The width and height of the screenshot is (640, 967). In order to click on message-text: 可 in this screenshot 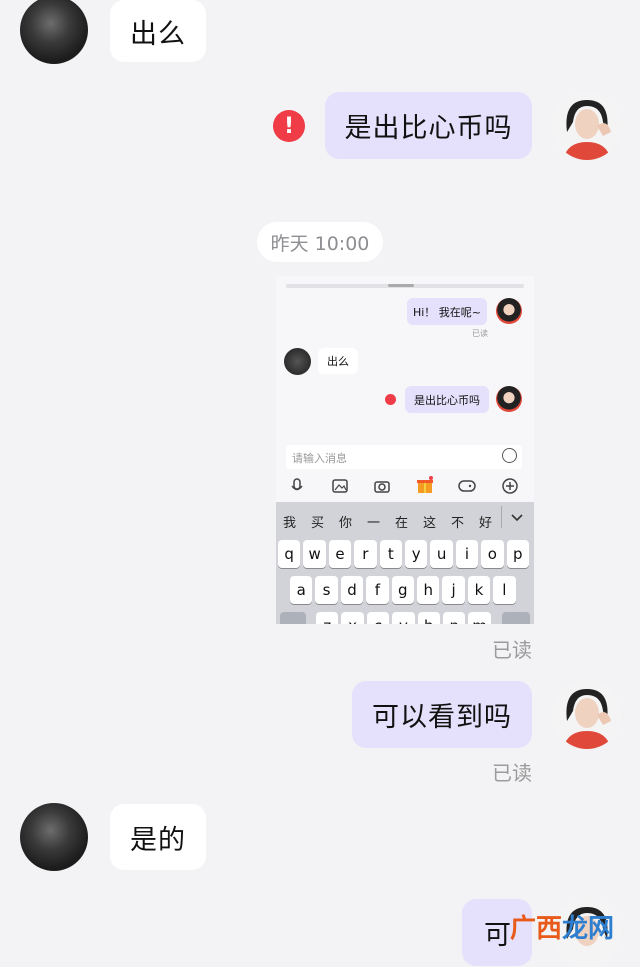, I will do `click(498, 935)`.